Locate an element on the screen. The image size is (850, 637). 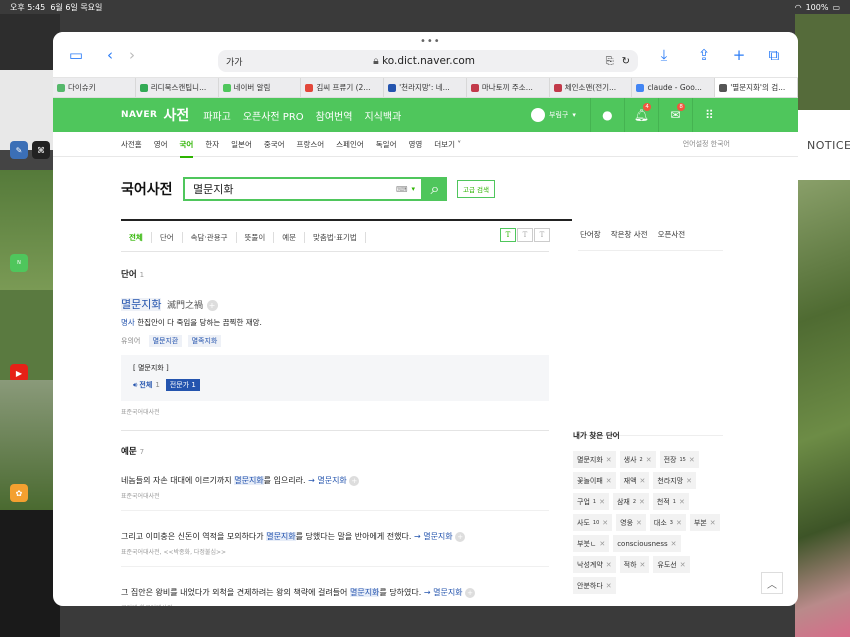
recent-word-chip: 적하 ✕ is located at coordinates (634, 564).